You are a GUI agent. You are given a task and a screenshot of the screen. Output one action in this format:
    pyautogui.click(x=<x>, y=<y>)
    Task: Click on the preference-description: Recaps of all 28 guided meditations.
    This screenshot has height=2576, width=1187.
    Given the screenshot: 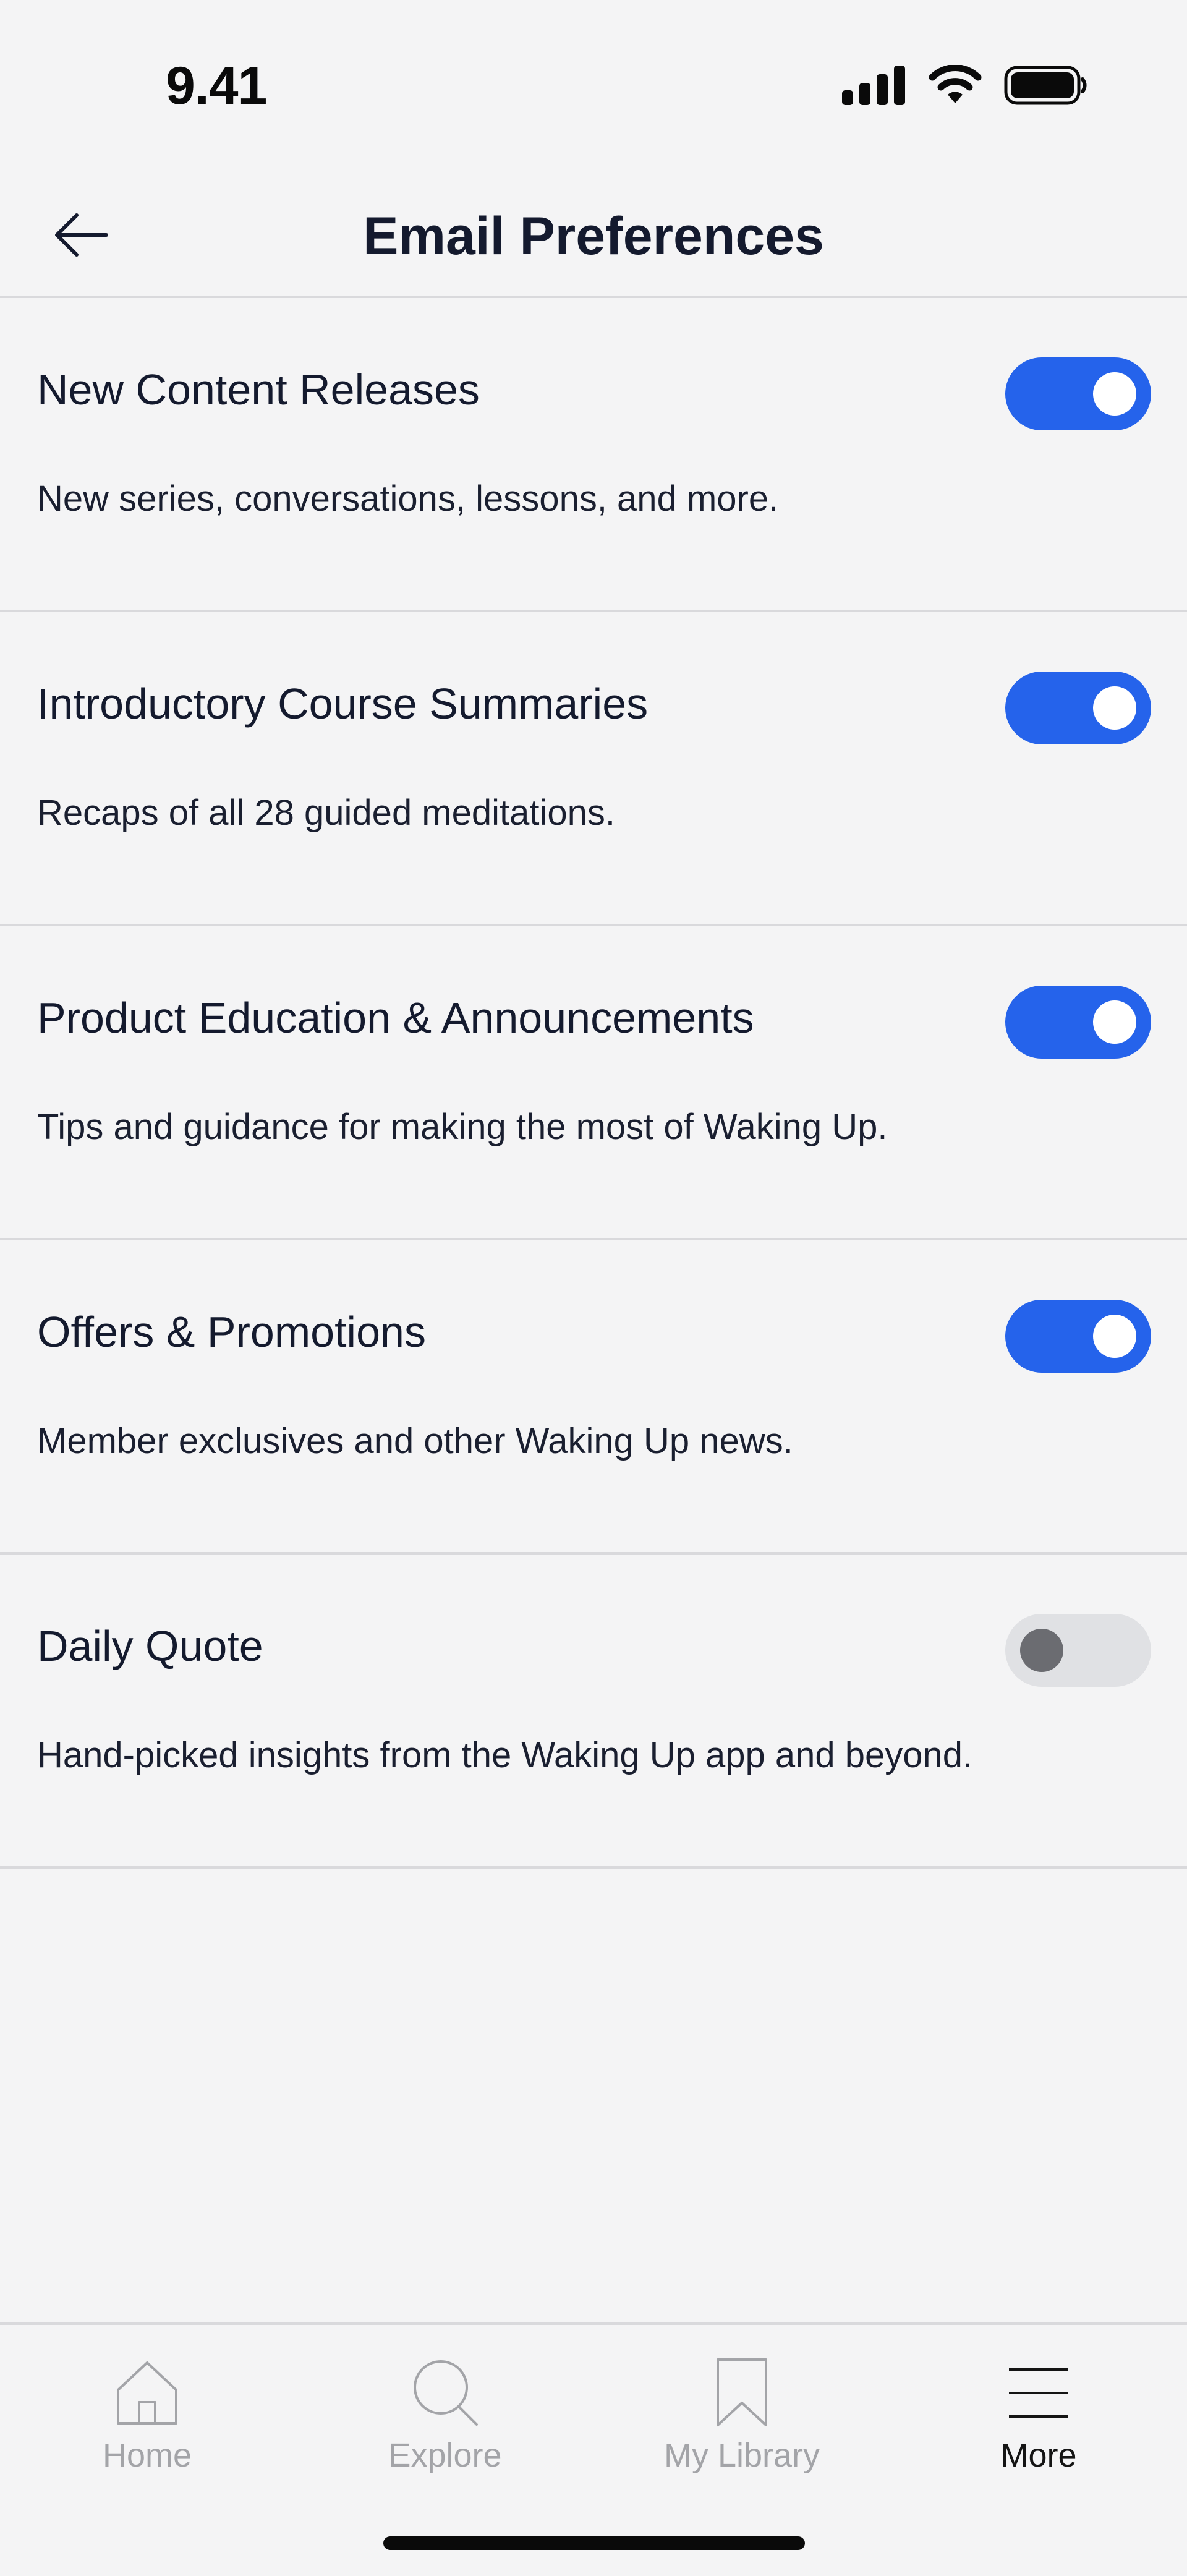 What is the action you would take?
    pyautogui.click(x=327, y=813)
    